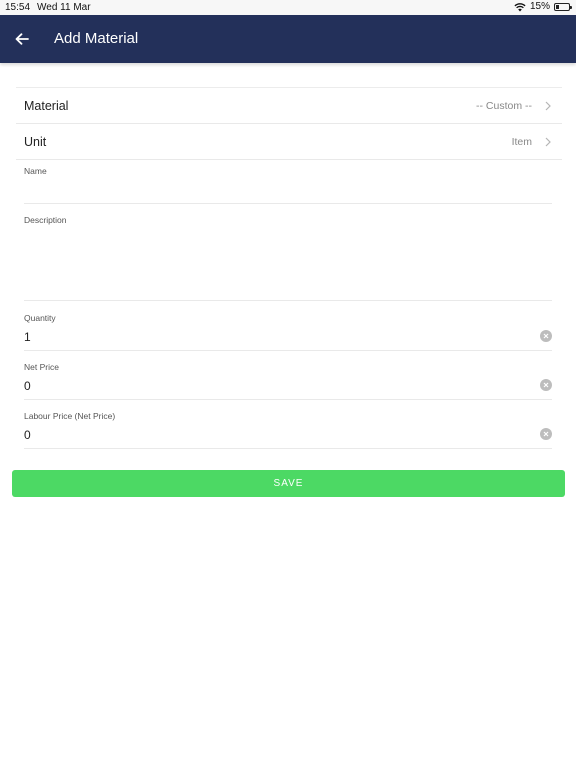 The image size is (576, 768). What do you see at coordinates (520, 6) in the screenshot?
I see `wifi-icon` at bounding box center [520, 6].